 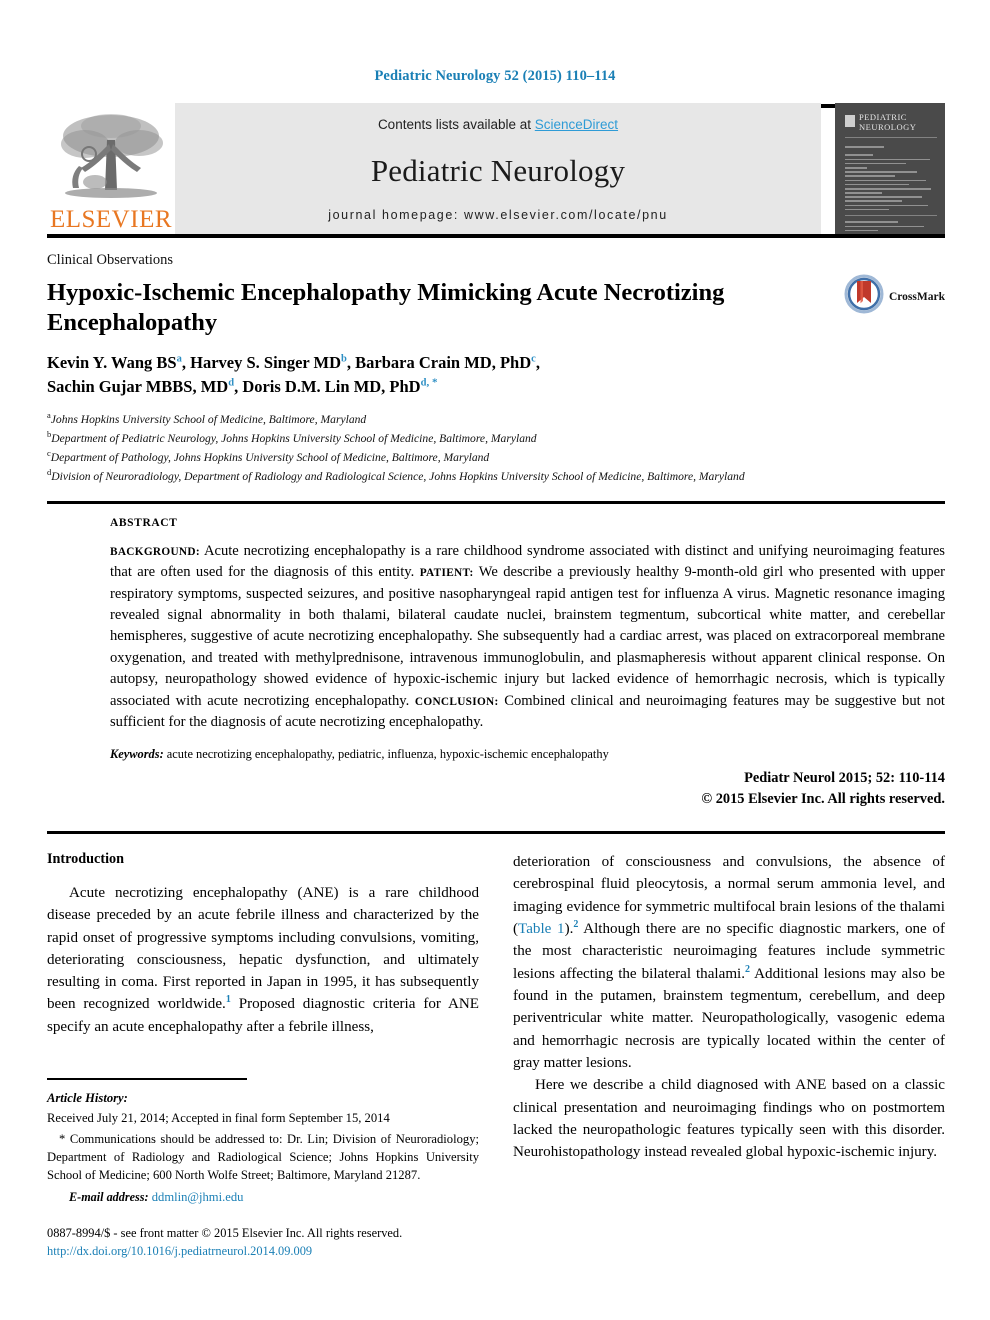 What do you see at coordinates (85, 858) in the screenshot?
I see `introduction-heading: Introduction` at bounding box center [85, 858].